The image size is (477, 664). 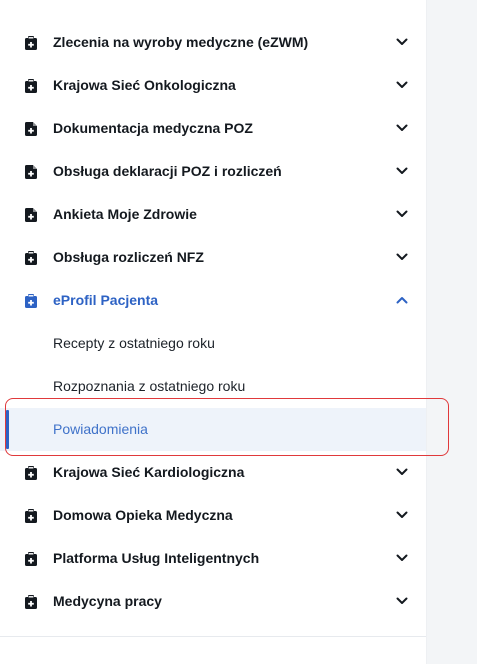 I want to click on content-panel, so click(x=451, y=332).